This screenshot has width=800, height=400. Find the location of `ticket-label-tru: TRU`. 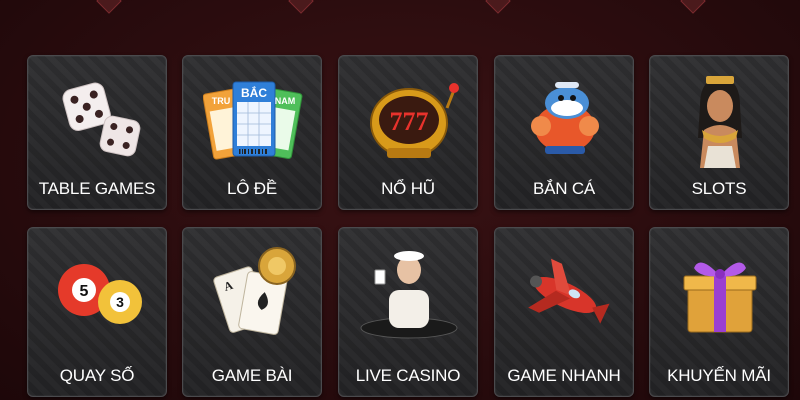

ticket-label-tru: TRU is located at coordinates (221, 101).